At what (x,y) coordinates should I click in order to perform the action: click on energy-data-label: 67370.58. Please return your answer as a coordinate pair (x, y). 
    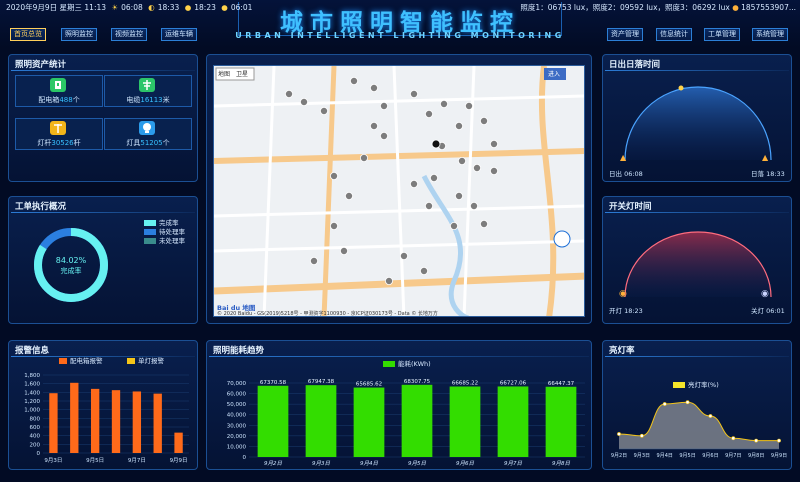
    Looking at the image, I should click on (273, 383).